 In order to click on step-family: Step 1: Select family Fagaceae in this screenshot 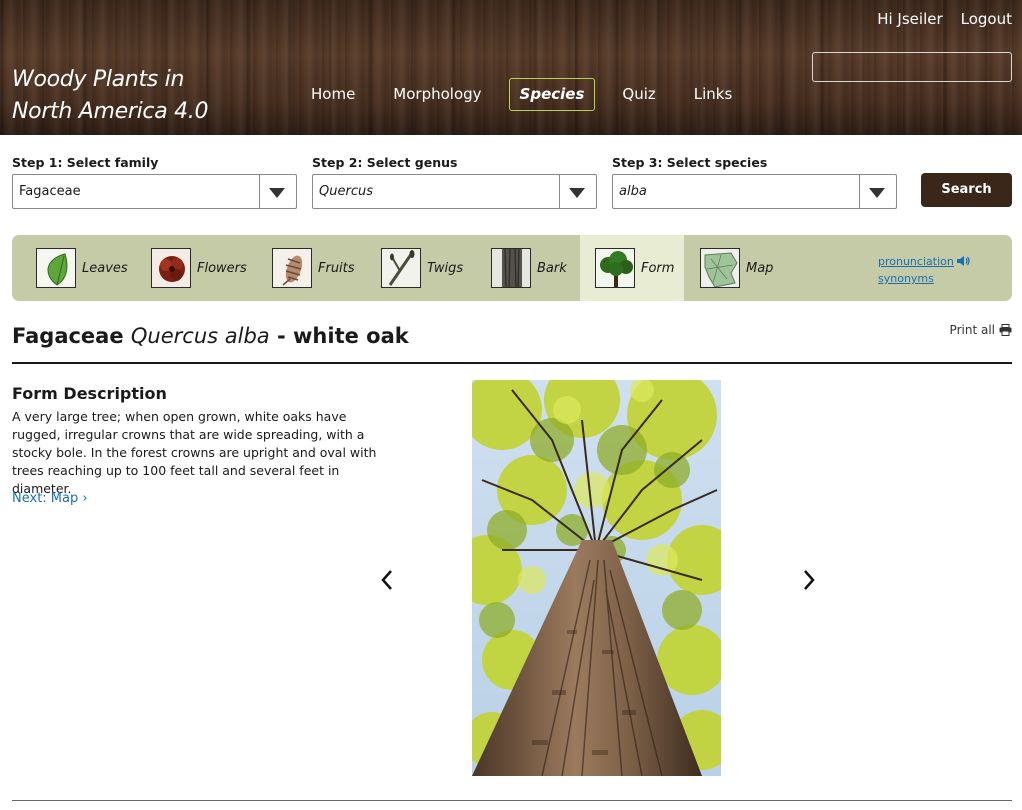, I will do `click(154, 182)`.